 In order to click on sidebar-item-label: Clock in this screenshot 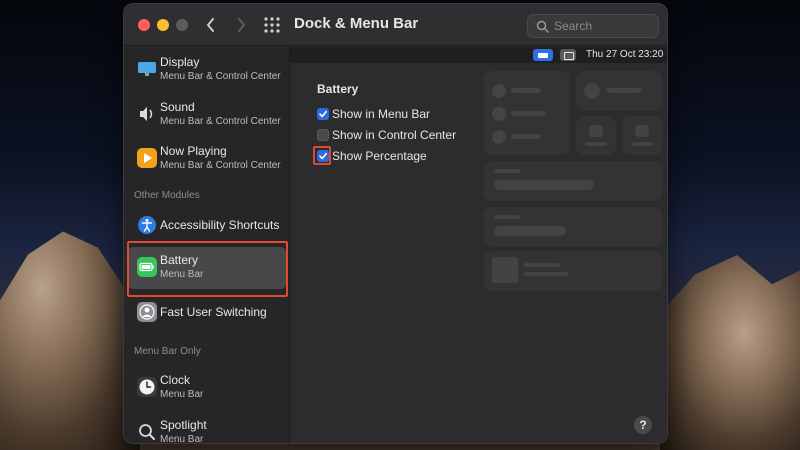, I will do `click(175, 380)`.